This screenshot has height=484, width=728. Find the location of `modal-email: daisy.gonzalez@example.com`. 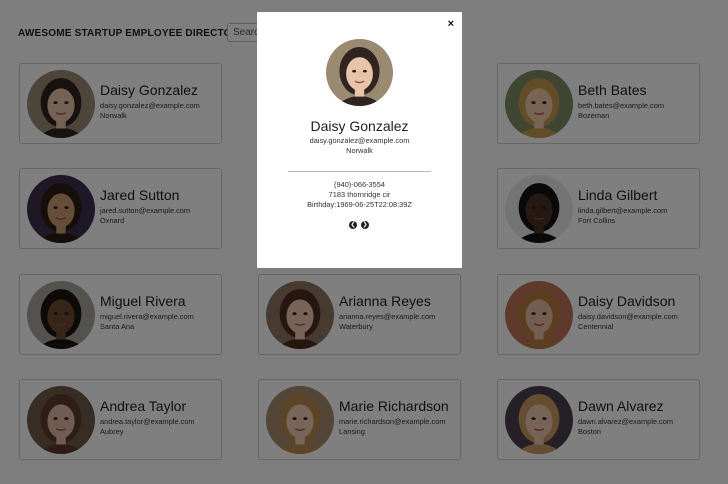

modal-email: daisy.gonzalez@example.com is located at coordinates (359, 140).